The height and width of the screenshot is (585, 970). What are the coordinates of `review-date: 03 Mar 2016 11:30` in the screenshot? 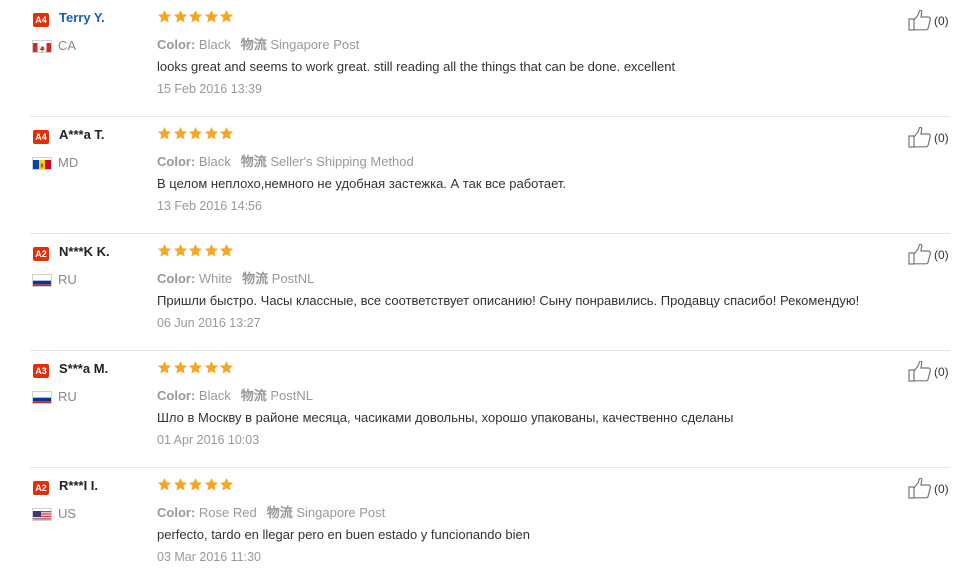 It's located at (209, 557).